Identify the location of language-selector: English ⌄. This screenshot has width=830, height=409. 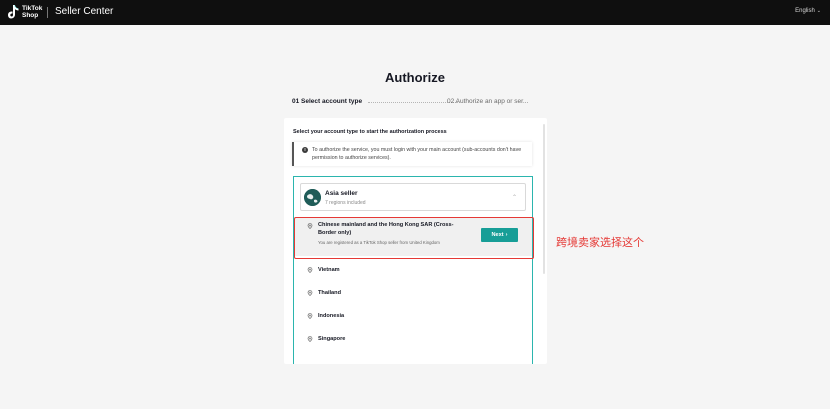
(808, 11).